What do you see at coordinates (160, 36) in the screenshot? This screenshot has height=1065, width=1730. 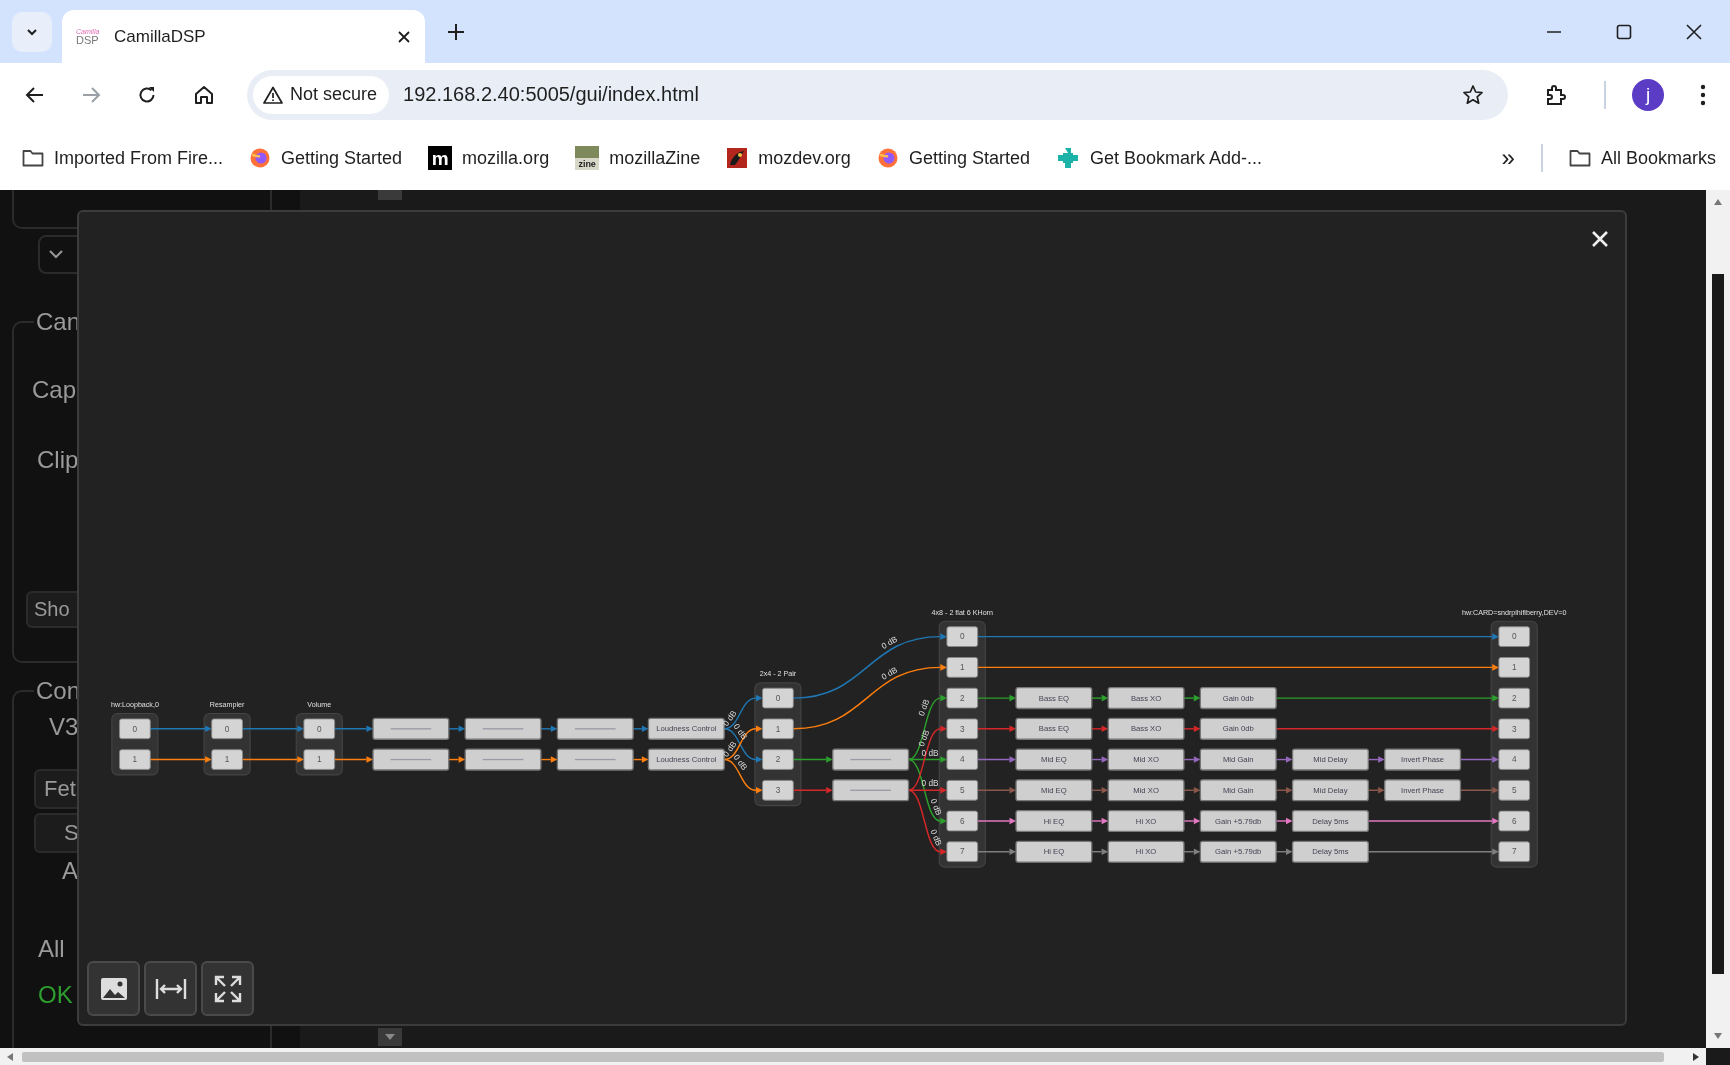 I see `tab-title: CamillaDSP` at bounding box center [160, 36].